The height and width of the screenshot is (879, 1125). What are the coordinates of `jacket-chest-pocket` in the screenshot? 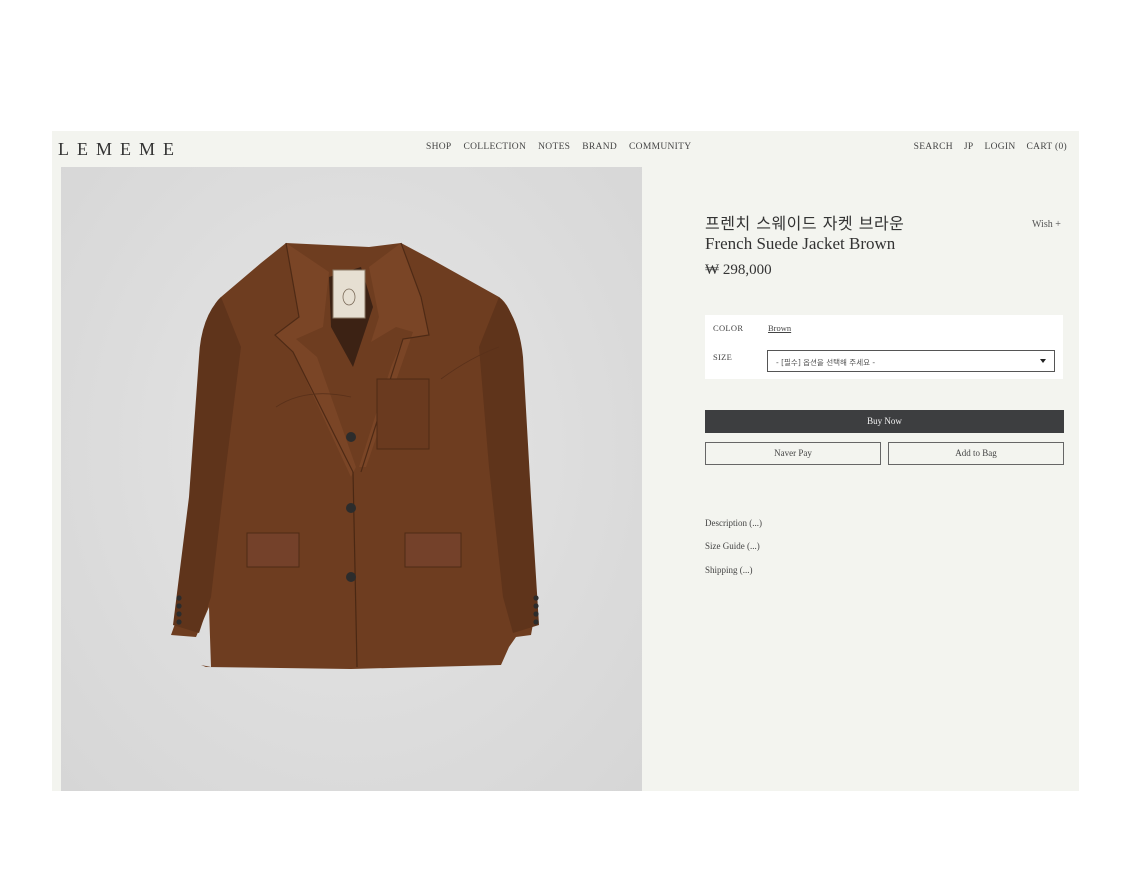 It's located at (403, 414).